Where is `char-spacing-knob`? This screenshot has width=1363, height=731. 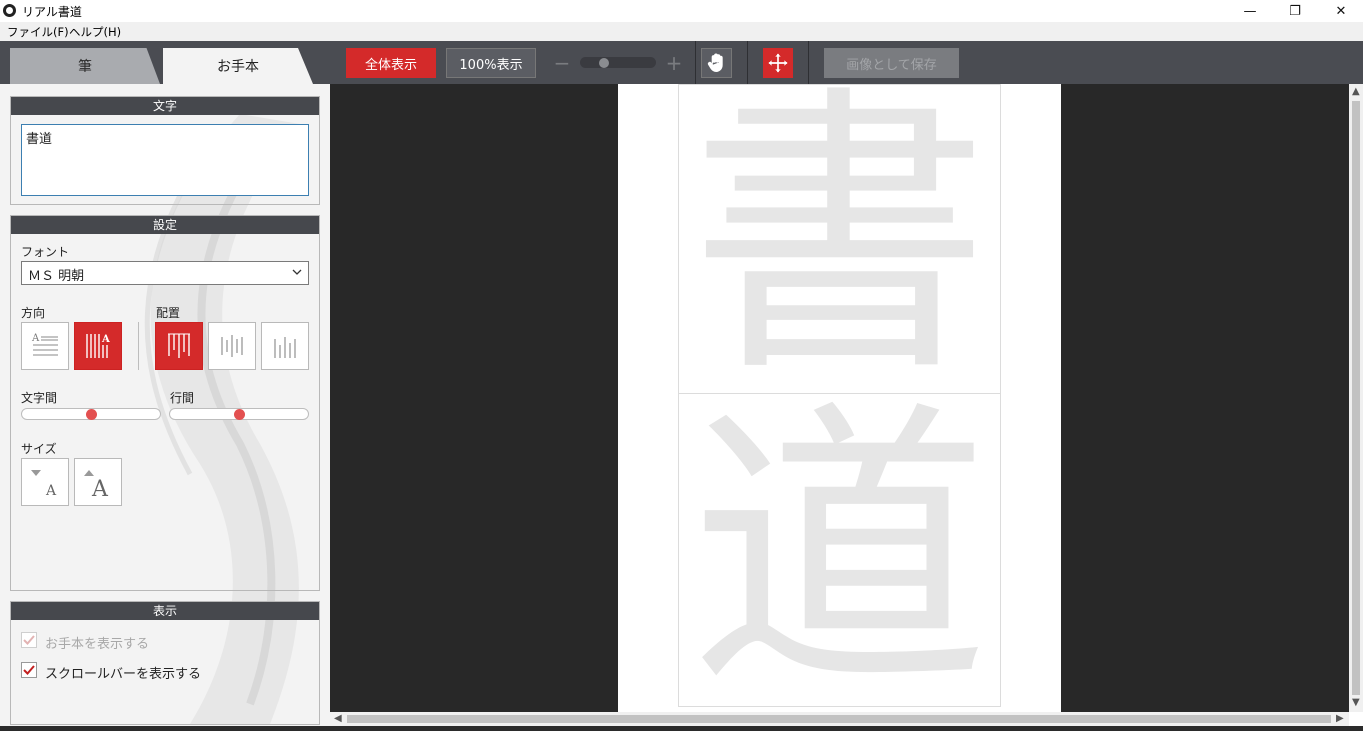 char-spacing-knob is located at coordinates (91, 414).